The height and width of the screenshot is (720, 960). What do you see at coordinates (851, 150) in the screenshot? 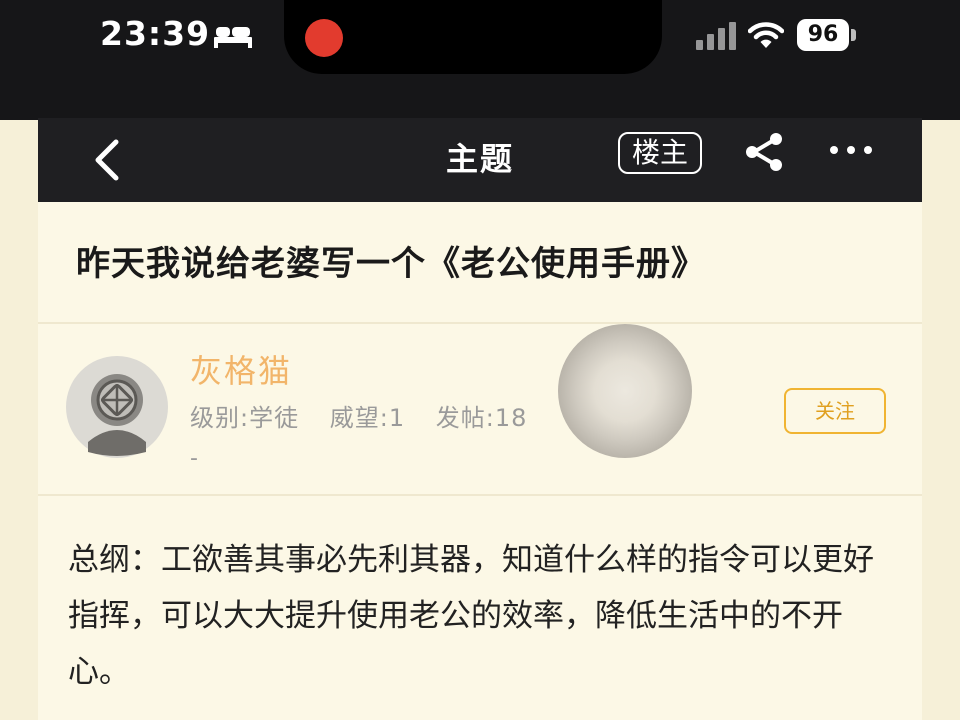
I see `more-options-icon` at bounding box center [851, 150].